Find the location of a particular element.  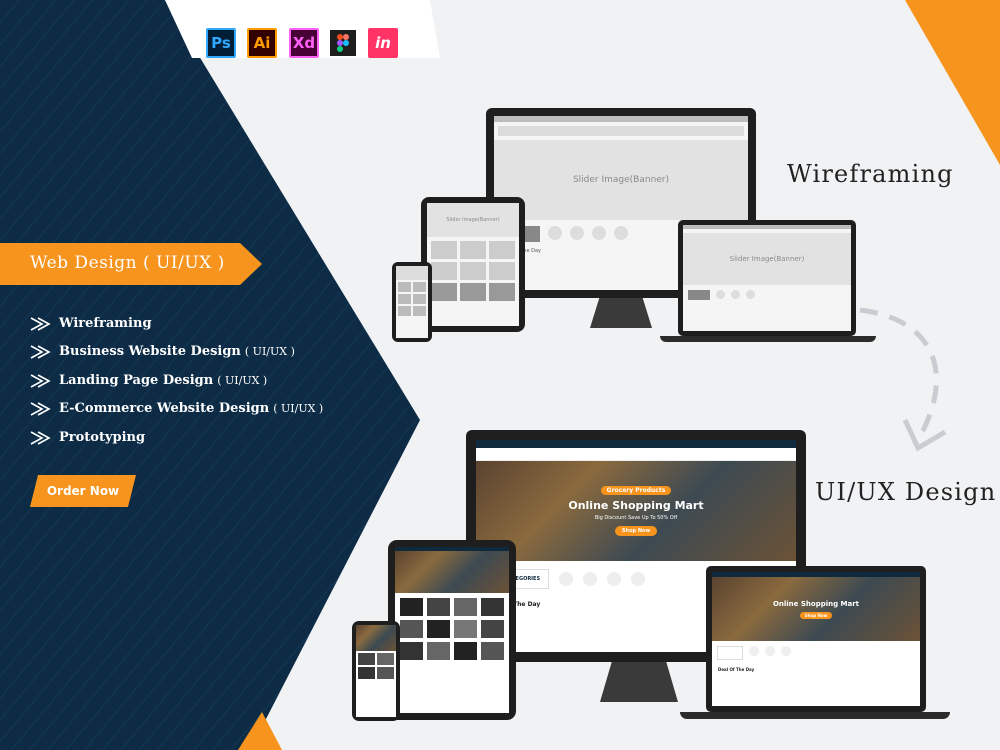

xd-icon: Xd is located at coordinates (304, 43).